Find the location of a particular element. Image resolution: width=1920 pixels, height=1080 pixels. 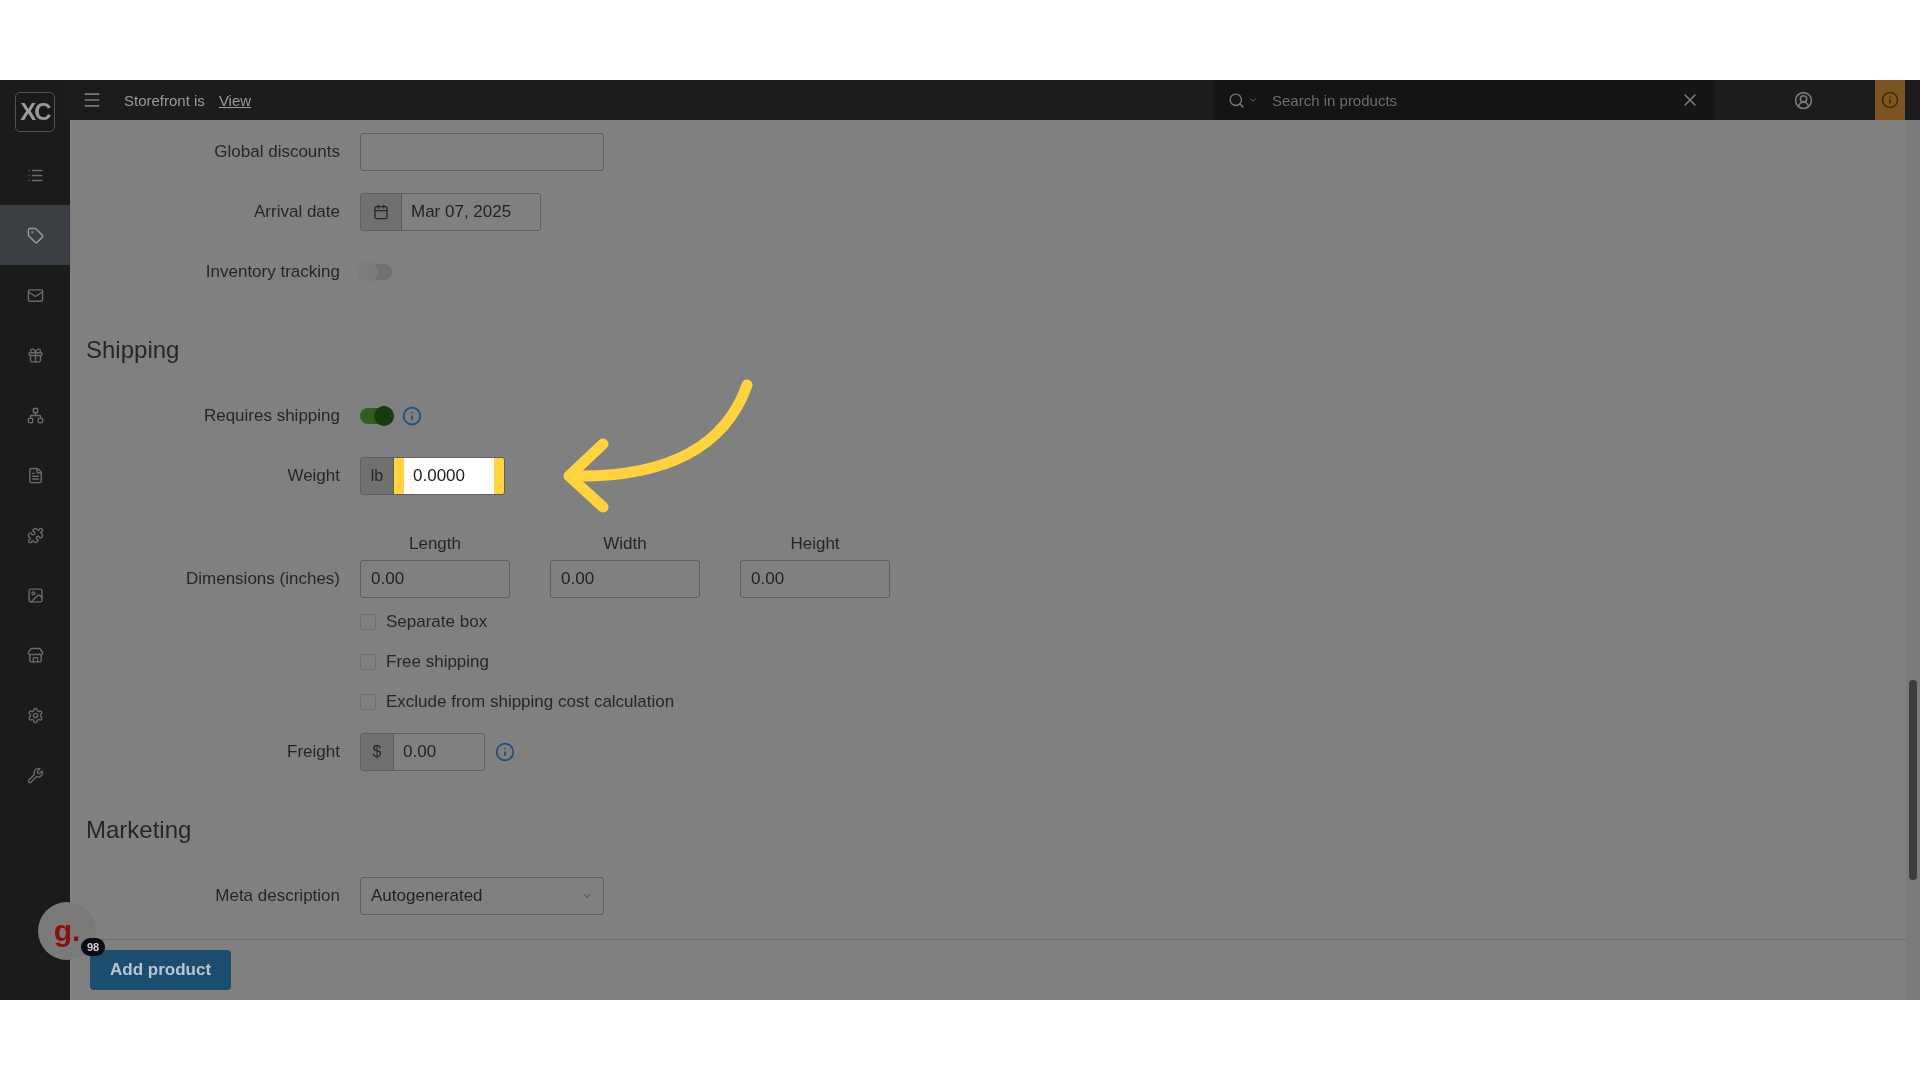

select-field: Autogenerated is located at coordinates (482, 896).